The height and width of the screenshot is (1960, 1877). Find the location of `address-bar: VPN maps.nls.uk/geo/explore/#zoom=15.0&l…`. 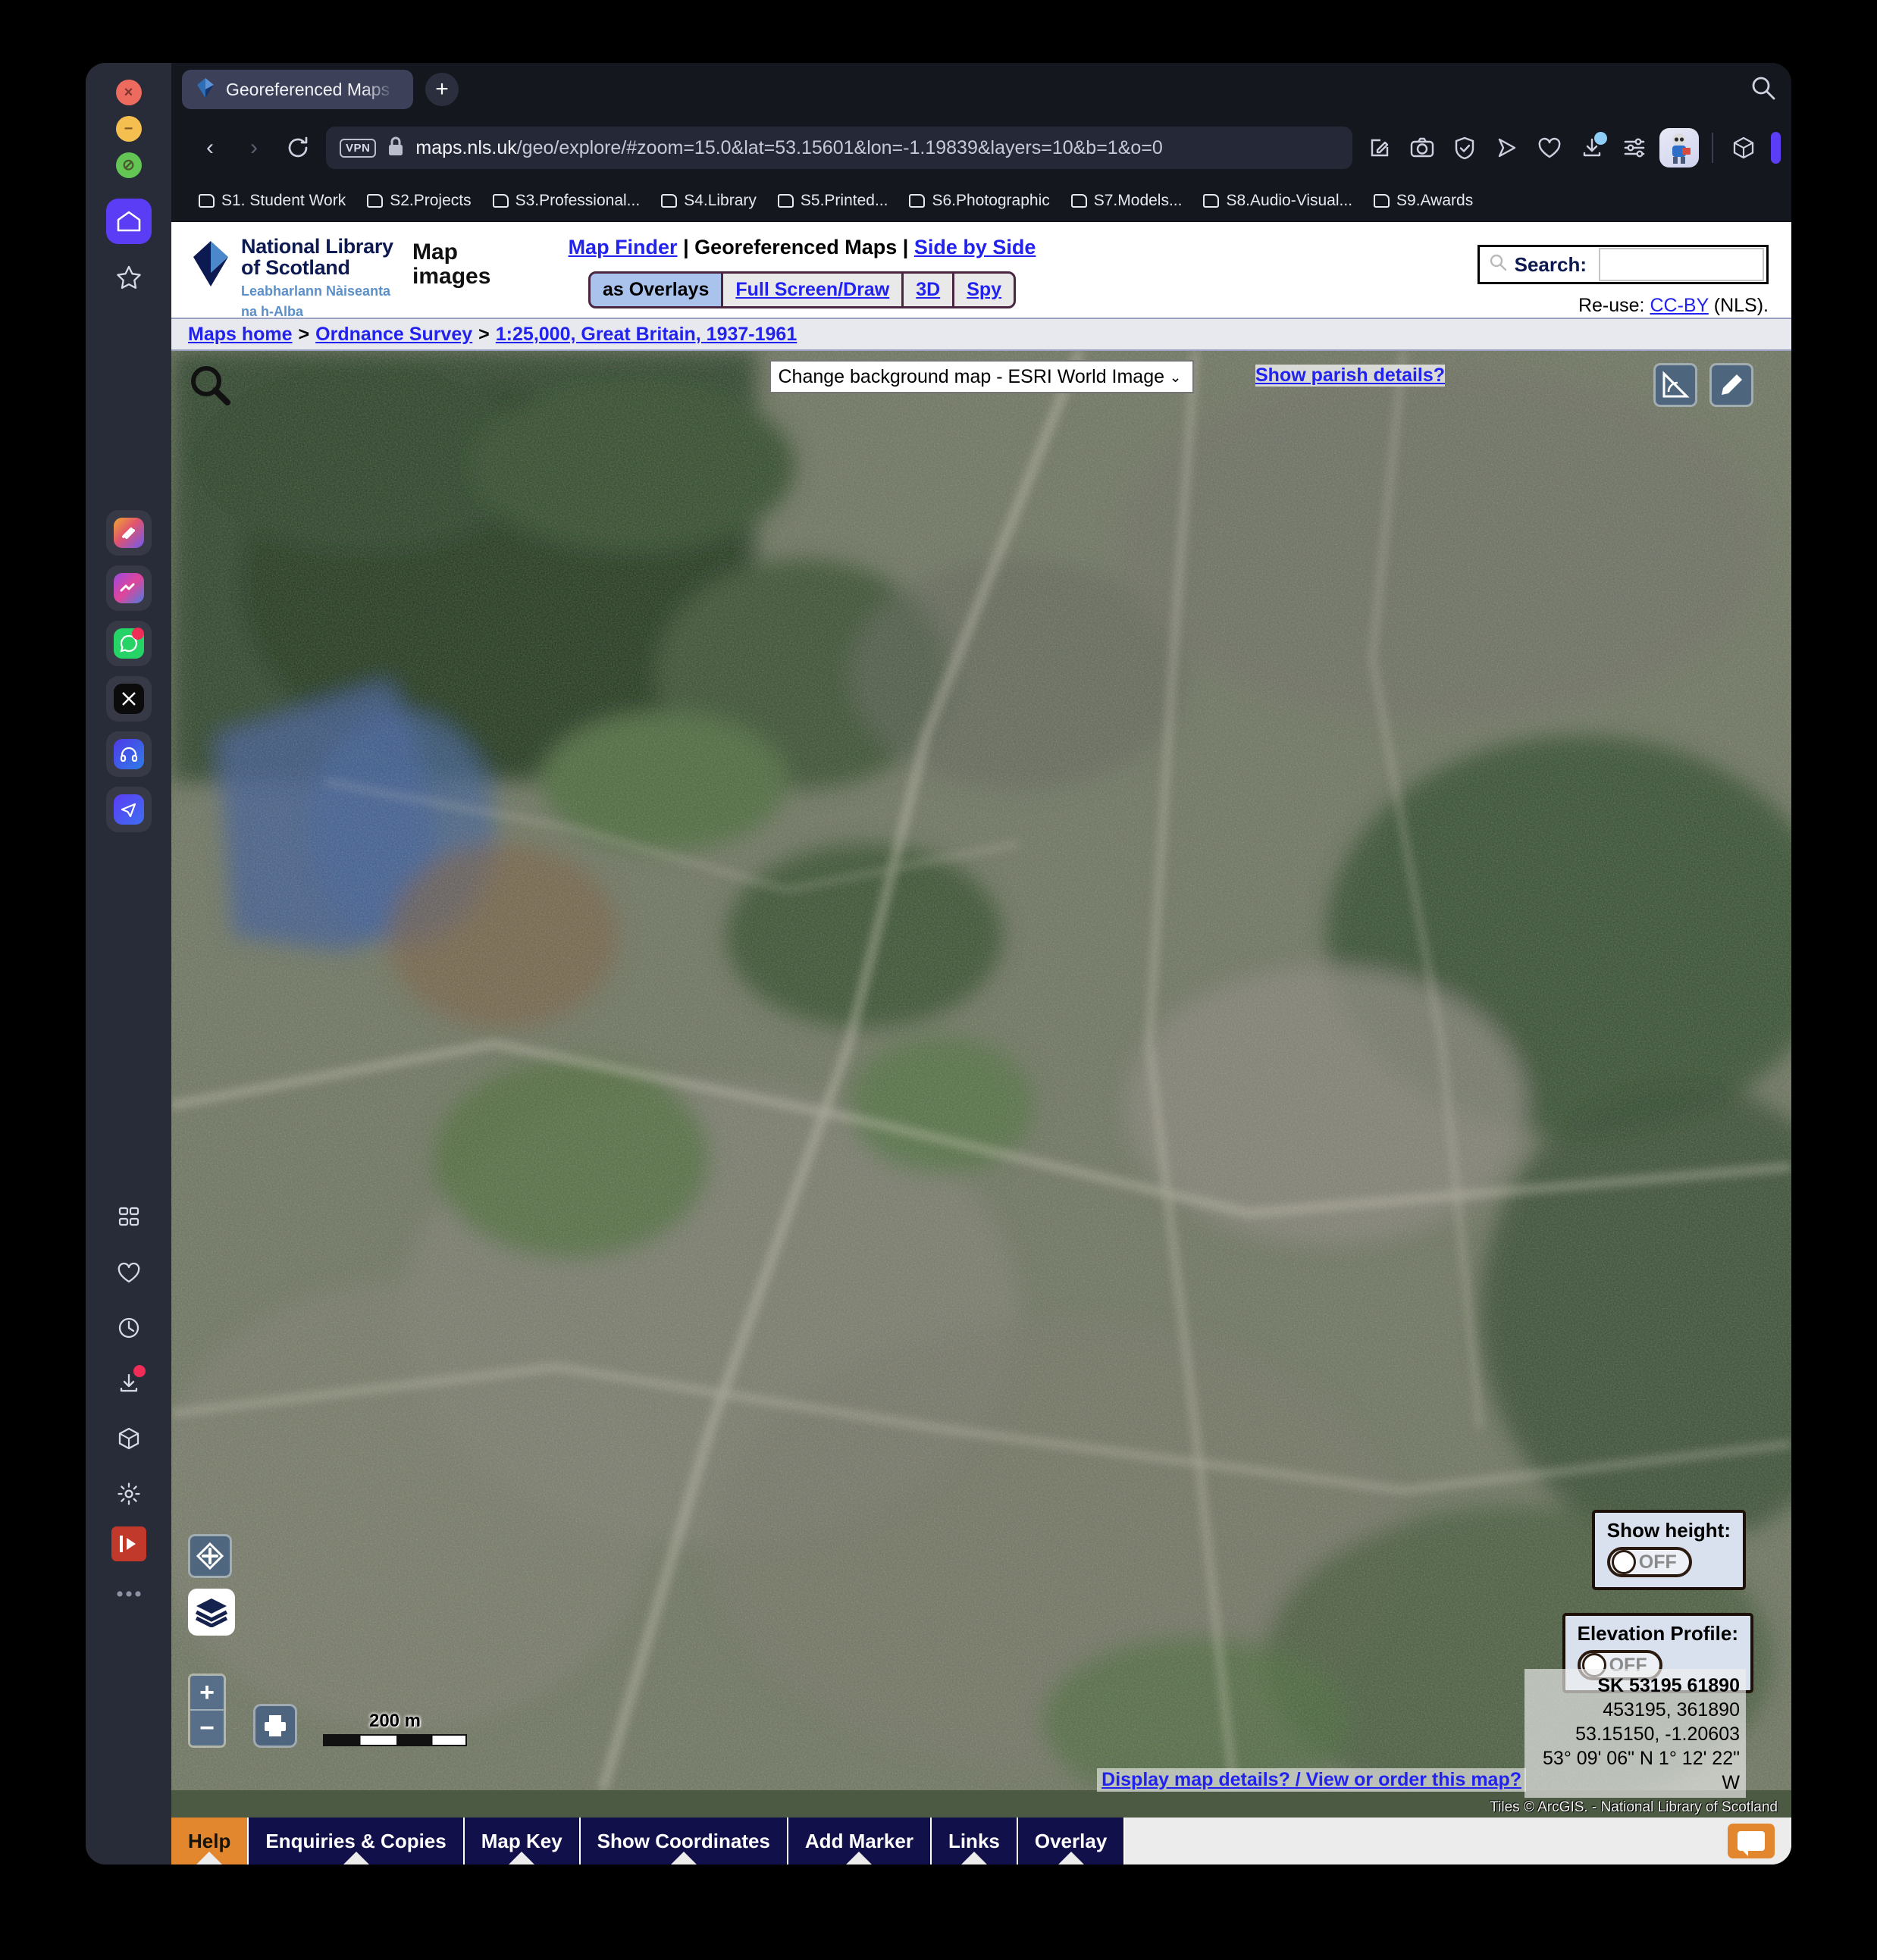

address-bar: VPN maps.nls.uk/geo/explore/#zoom=15.0&l… is located at coordinates (839, 148).